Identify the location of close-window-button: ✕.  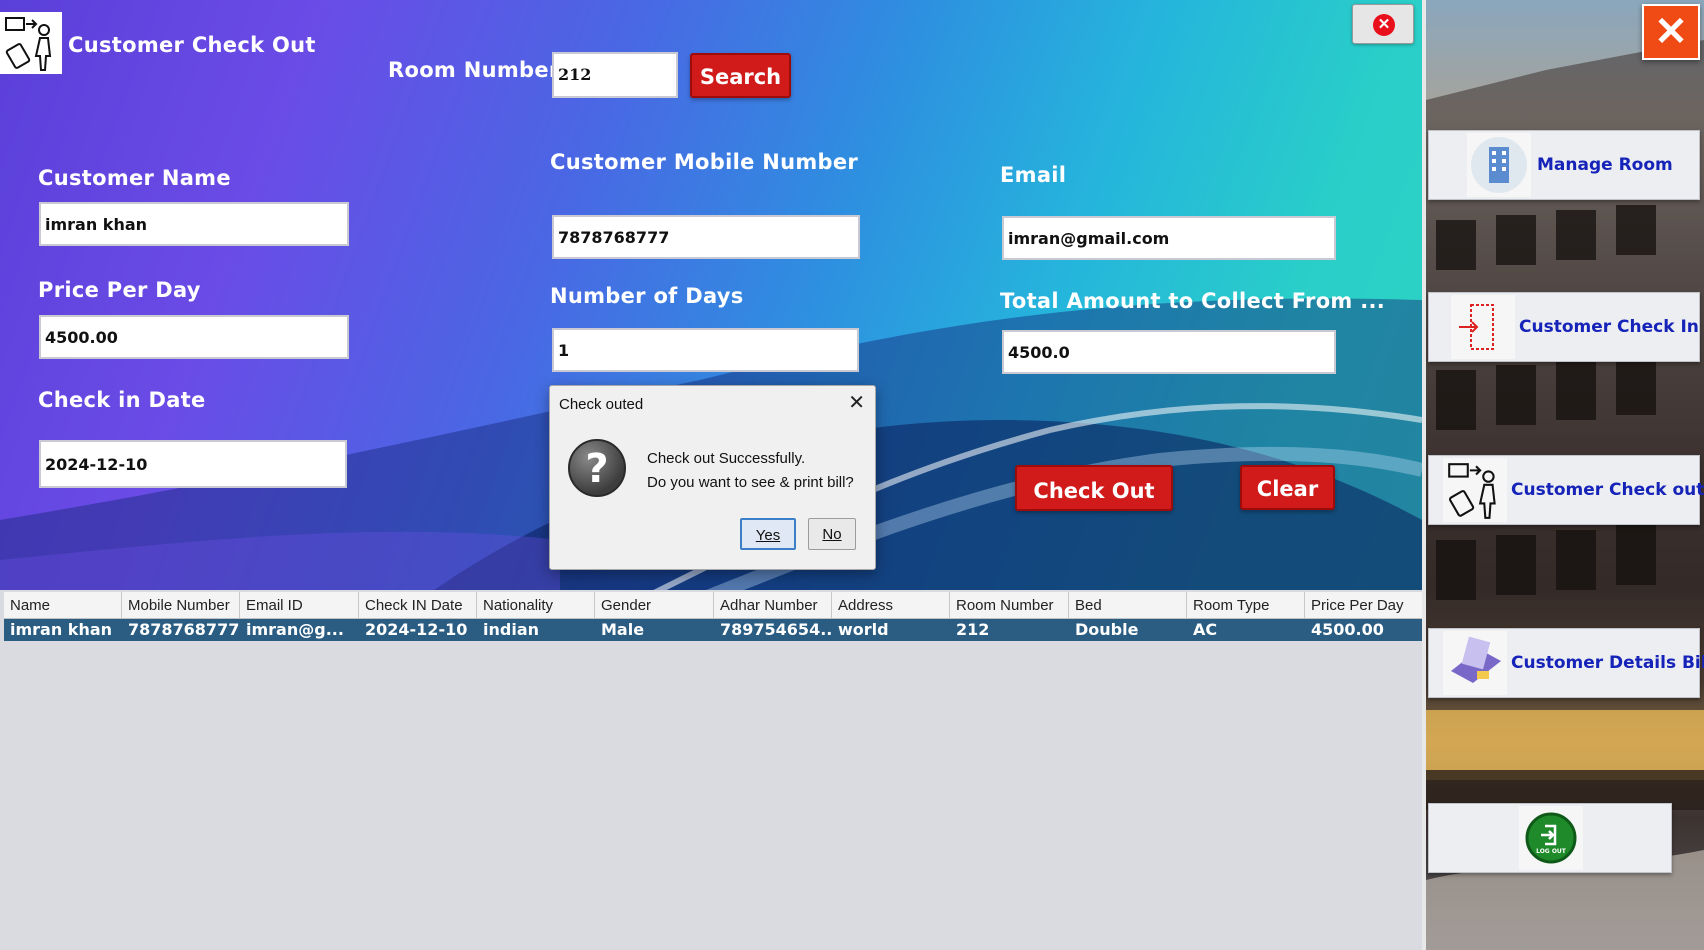
(1383, 24).